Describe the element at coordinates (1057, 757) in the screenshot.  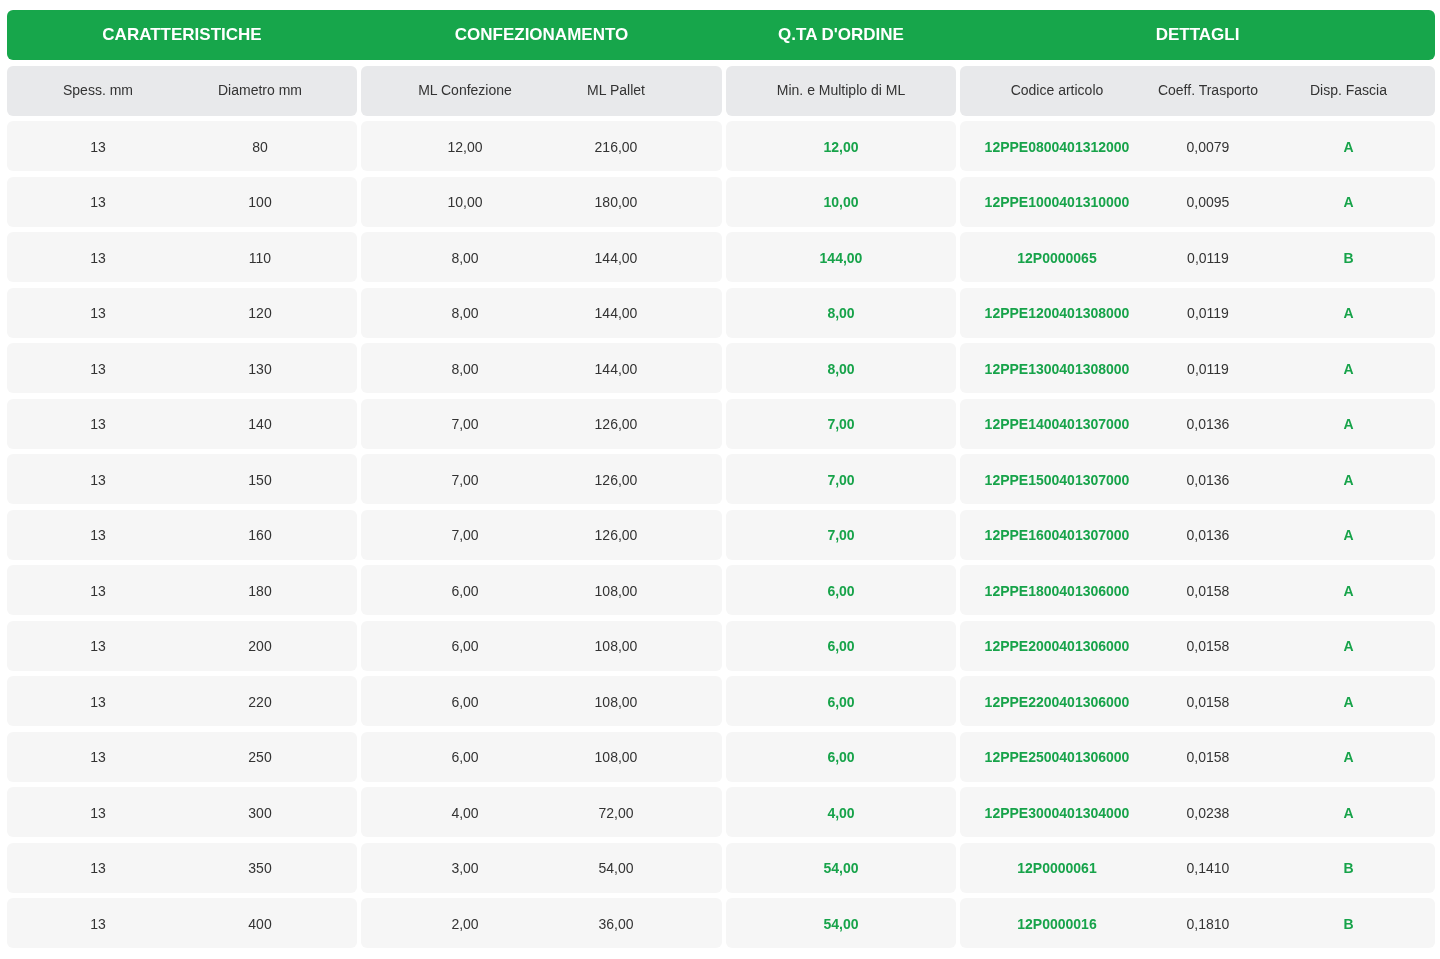
I see `table-cell-text: 12PPE2500401306000` at that location.